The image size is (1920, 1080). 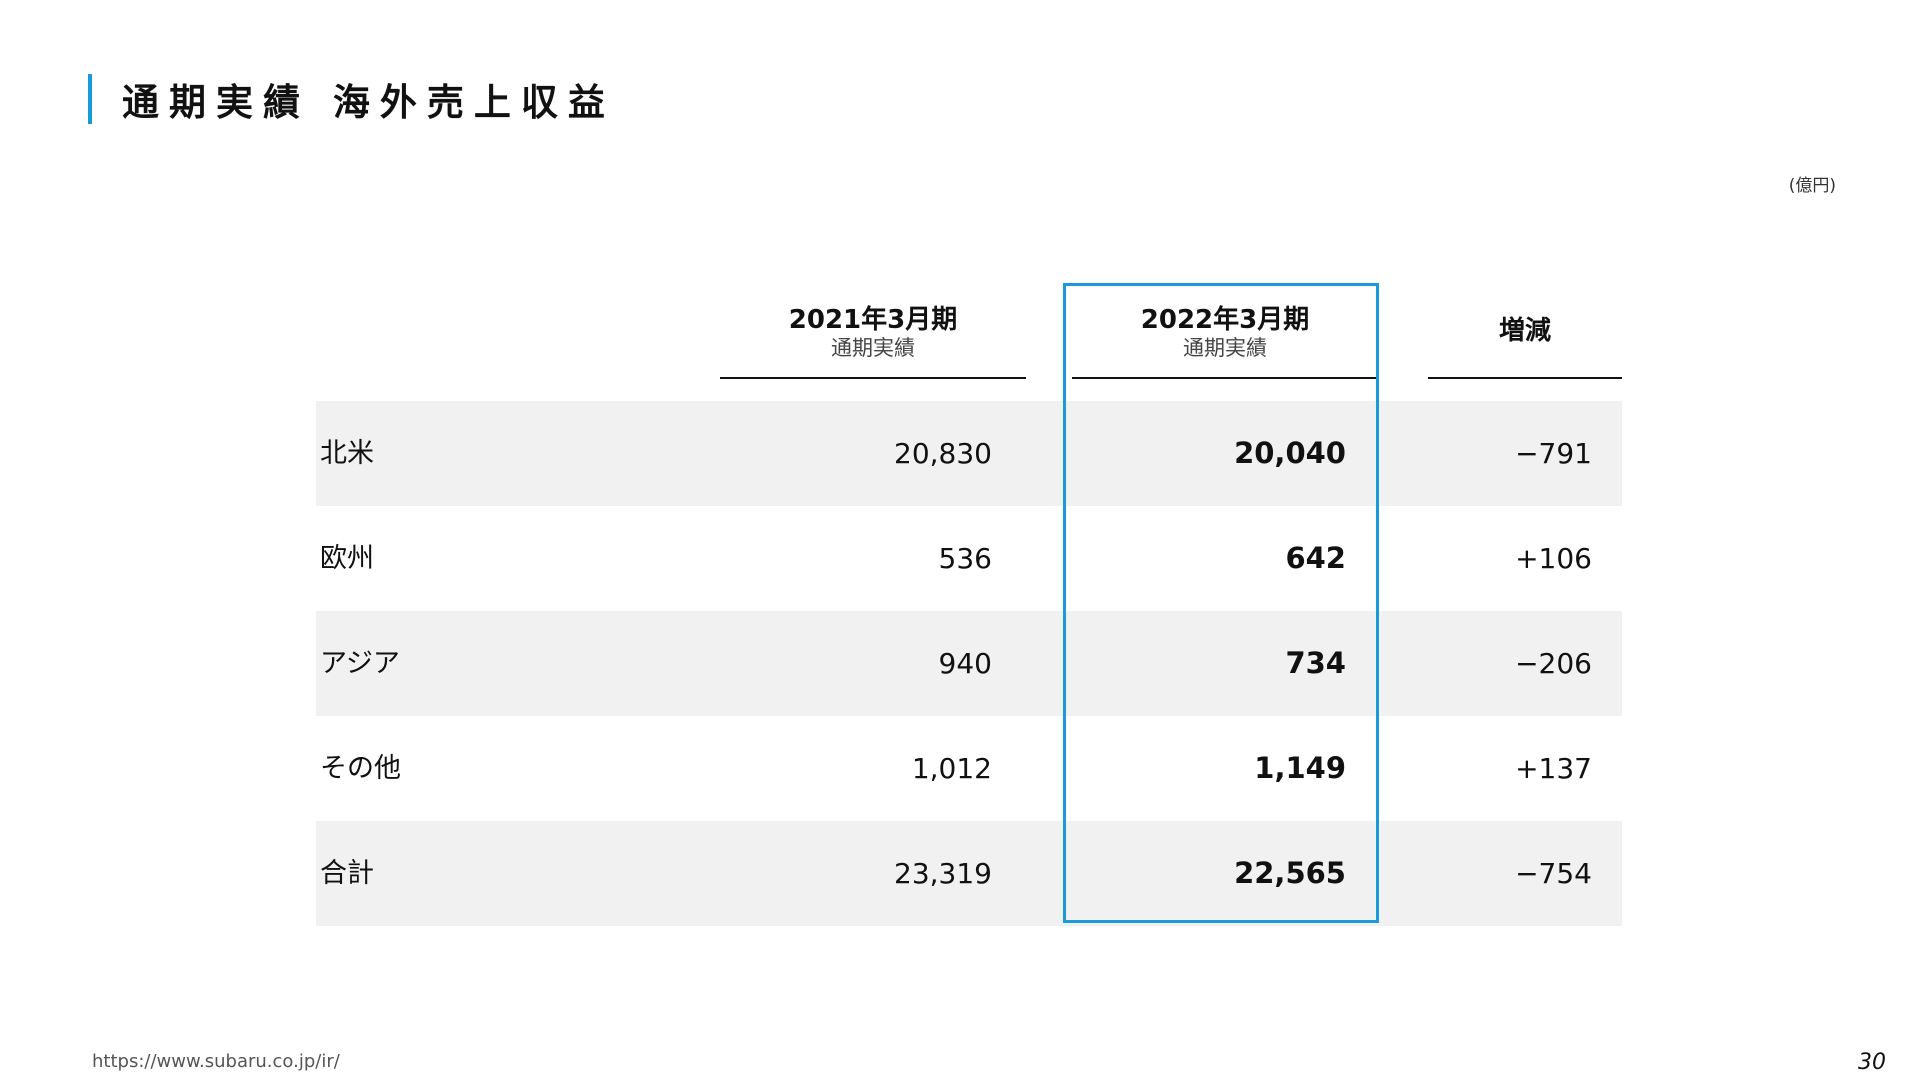 I want to click on value-fy2022: 22,565, so click(x=1290, y=873).